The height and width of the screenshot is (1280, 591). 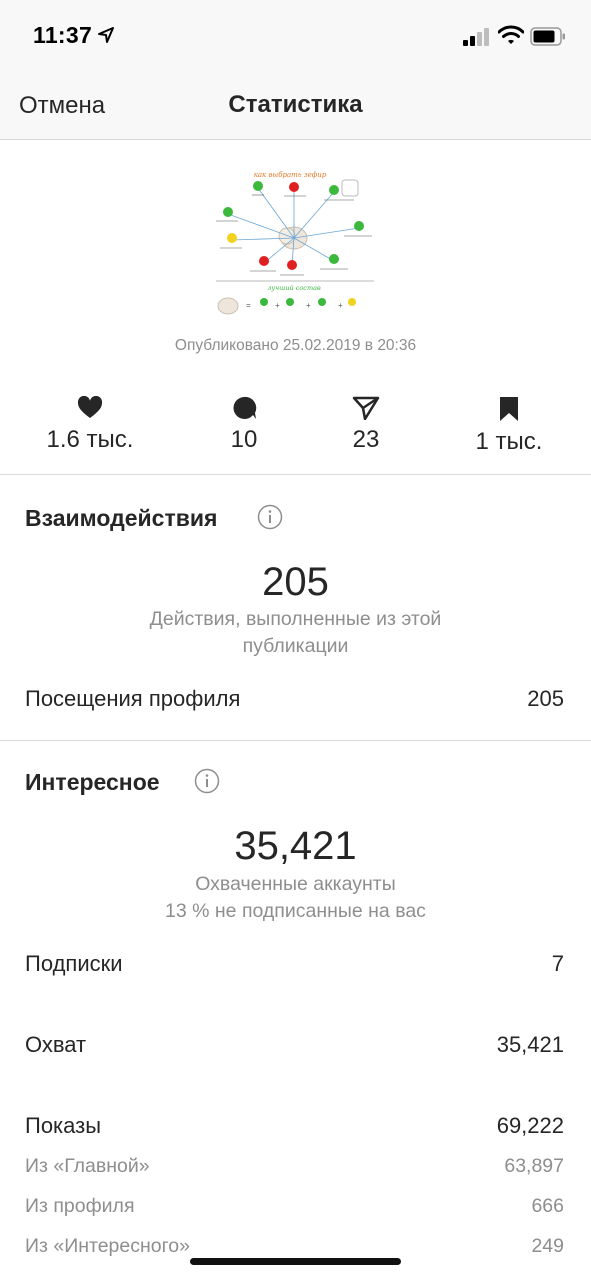 I want to click on infographic-subtitle: лучший состав, so click(x=294, y=288).